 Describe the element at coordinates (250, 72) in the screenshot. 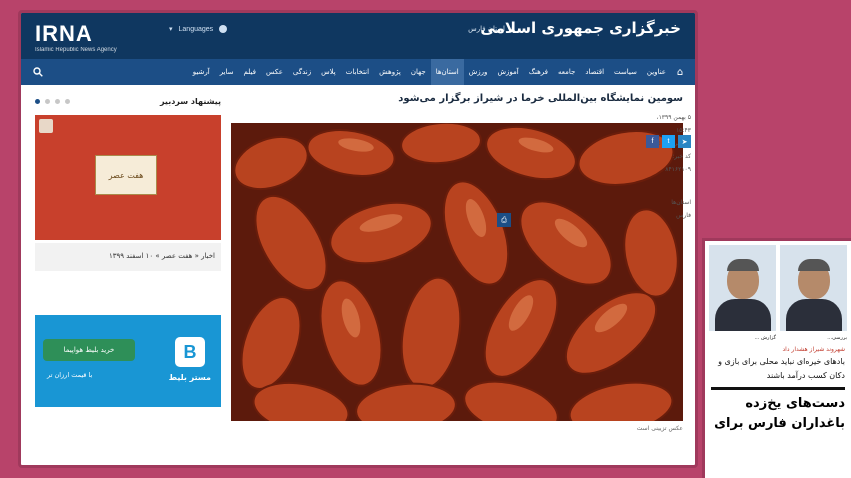

I see `nav-item: فیلم` at that location.